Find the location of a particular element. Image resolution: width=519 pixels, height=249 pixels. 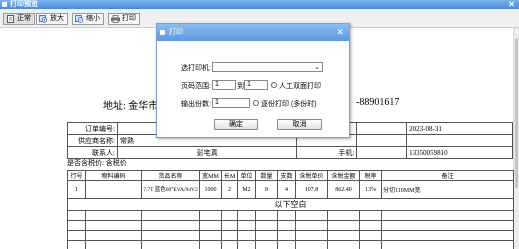

col-header: 单位 is located at coordinates (246, 175).